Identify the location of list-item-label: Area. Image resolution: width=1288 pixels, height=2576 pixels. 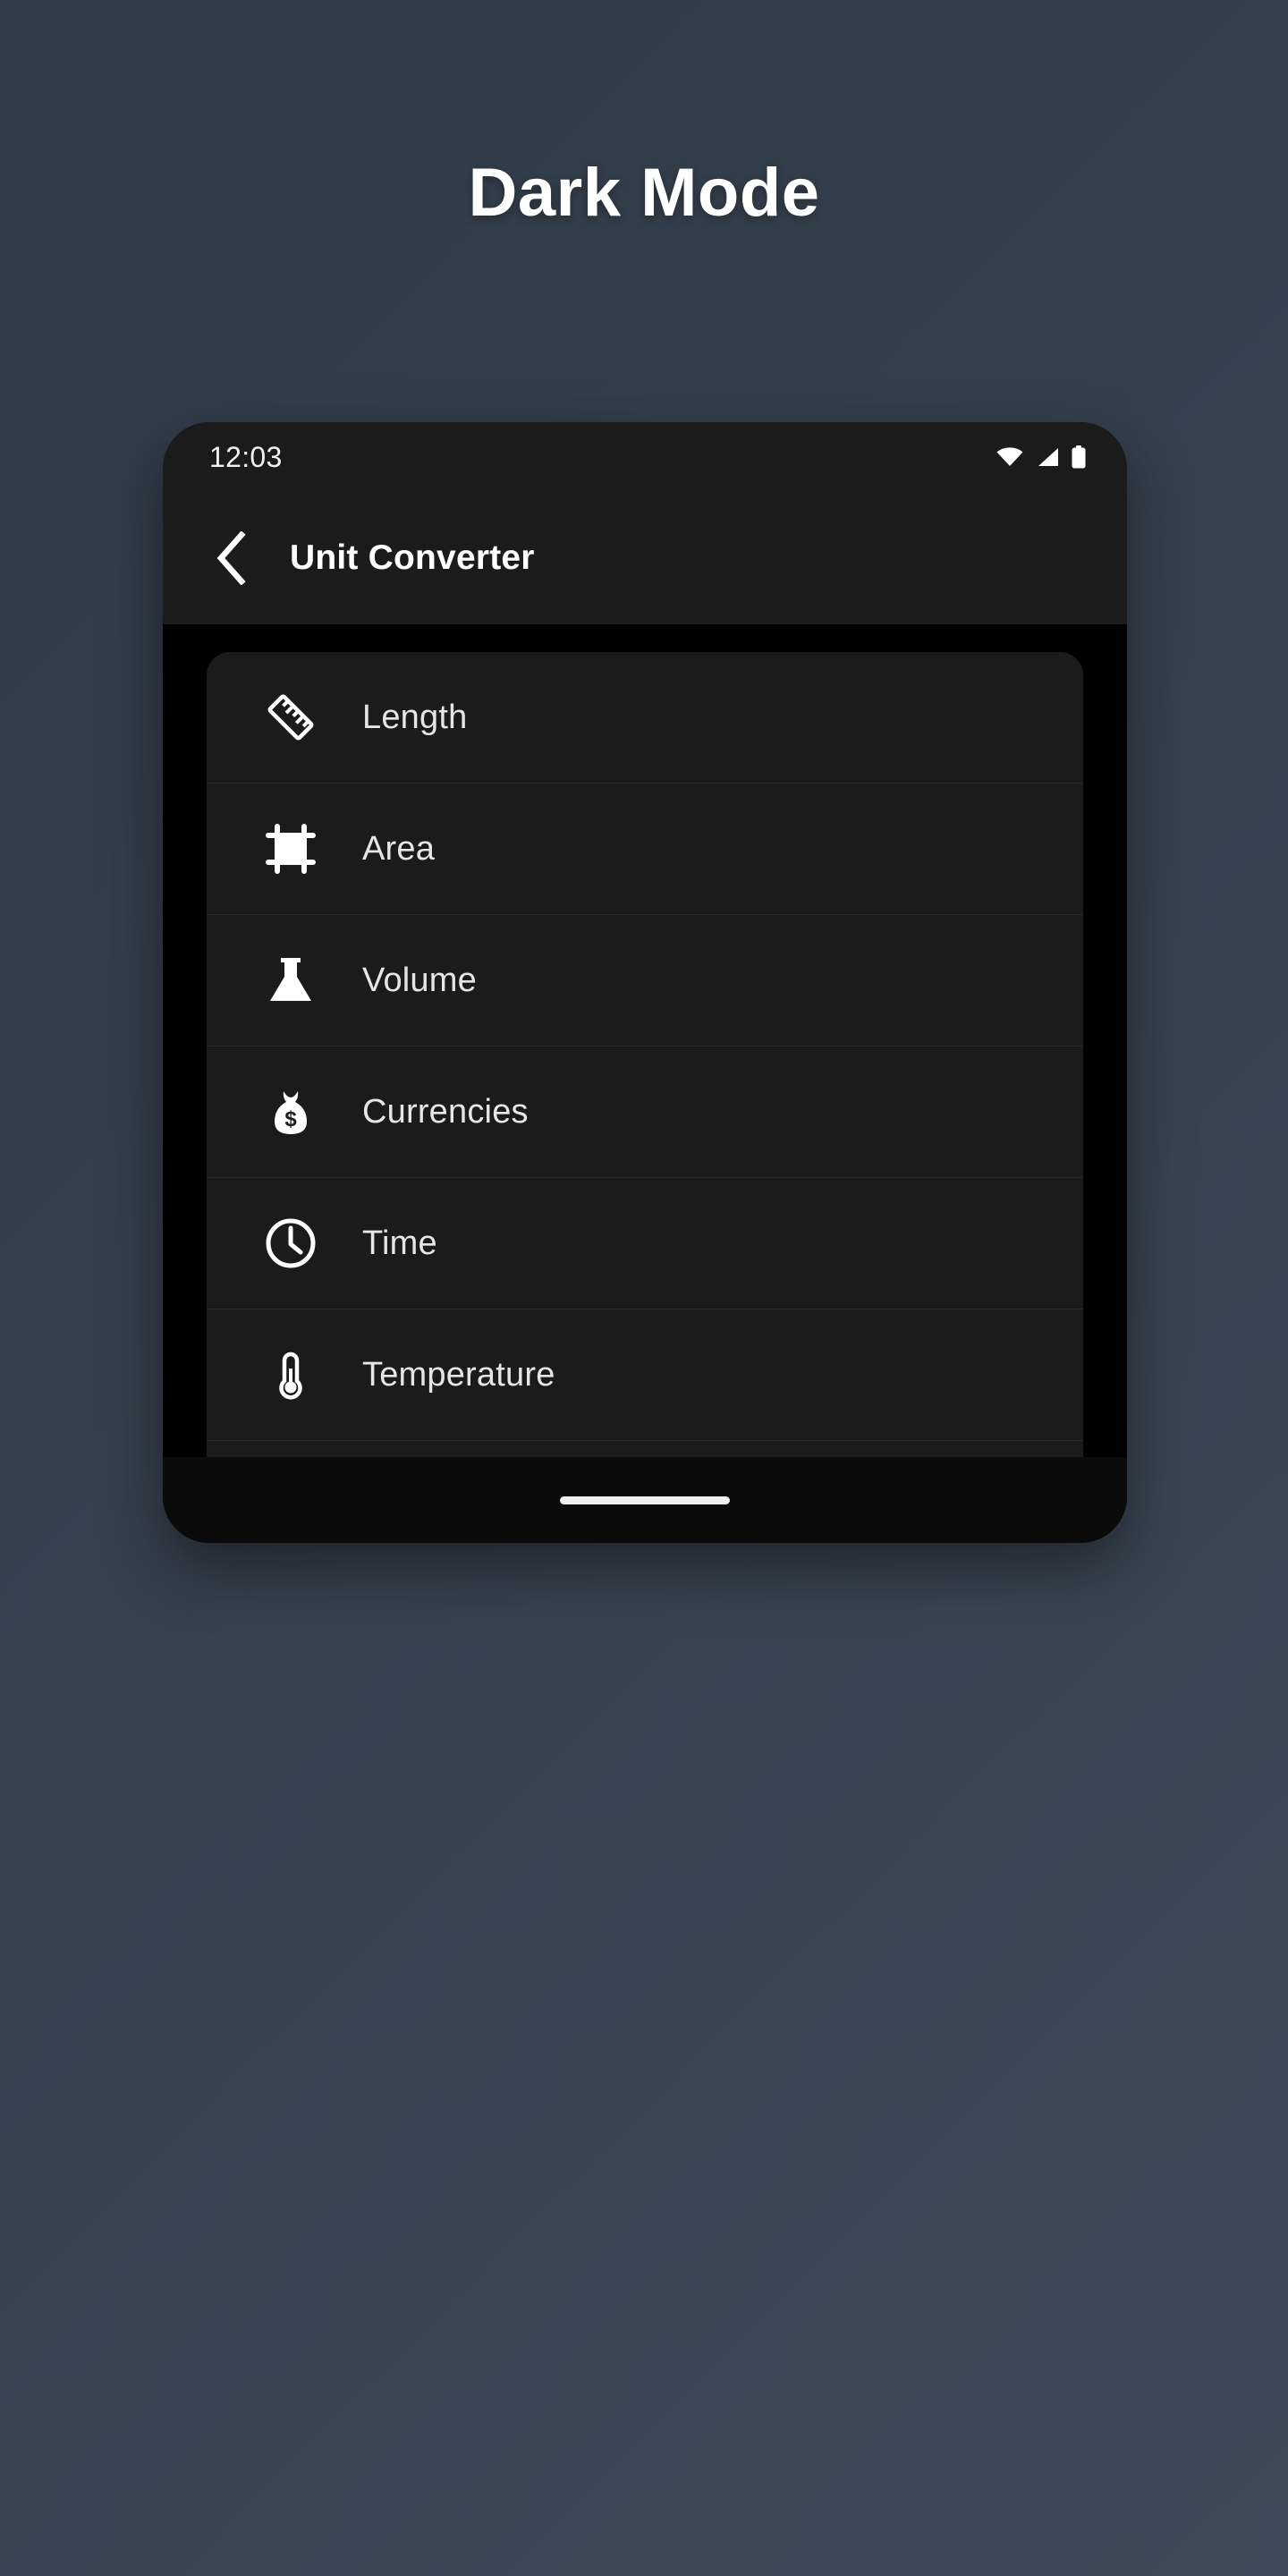
(399, 848).